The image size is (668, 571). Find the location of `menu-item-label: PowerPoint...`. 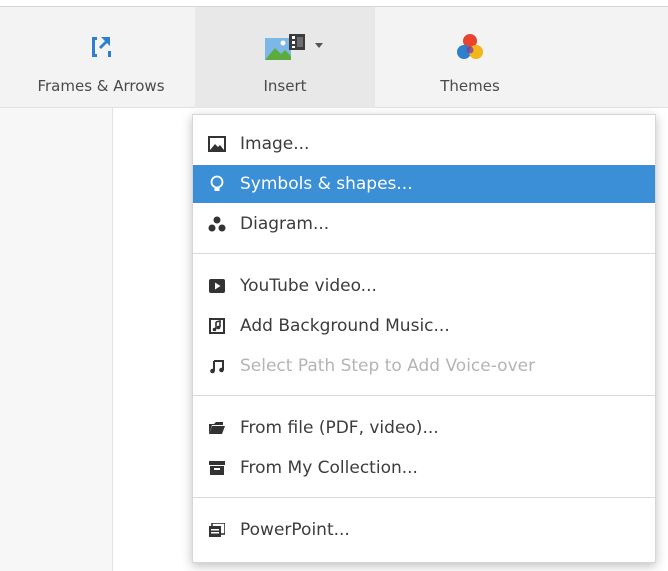

menu-item-label: PowerPoint... is located at coordinates (295, 530).